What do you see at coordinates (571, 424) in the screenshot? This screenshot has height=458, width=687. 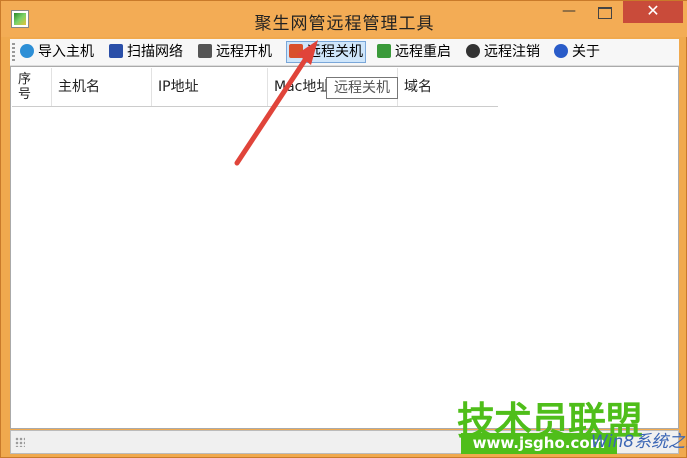 I see `watermark: 技术员联盟 www.jsgho.com Win8系统之家` at bounding box center [571, 424].